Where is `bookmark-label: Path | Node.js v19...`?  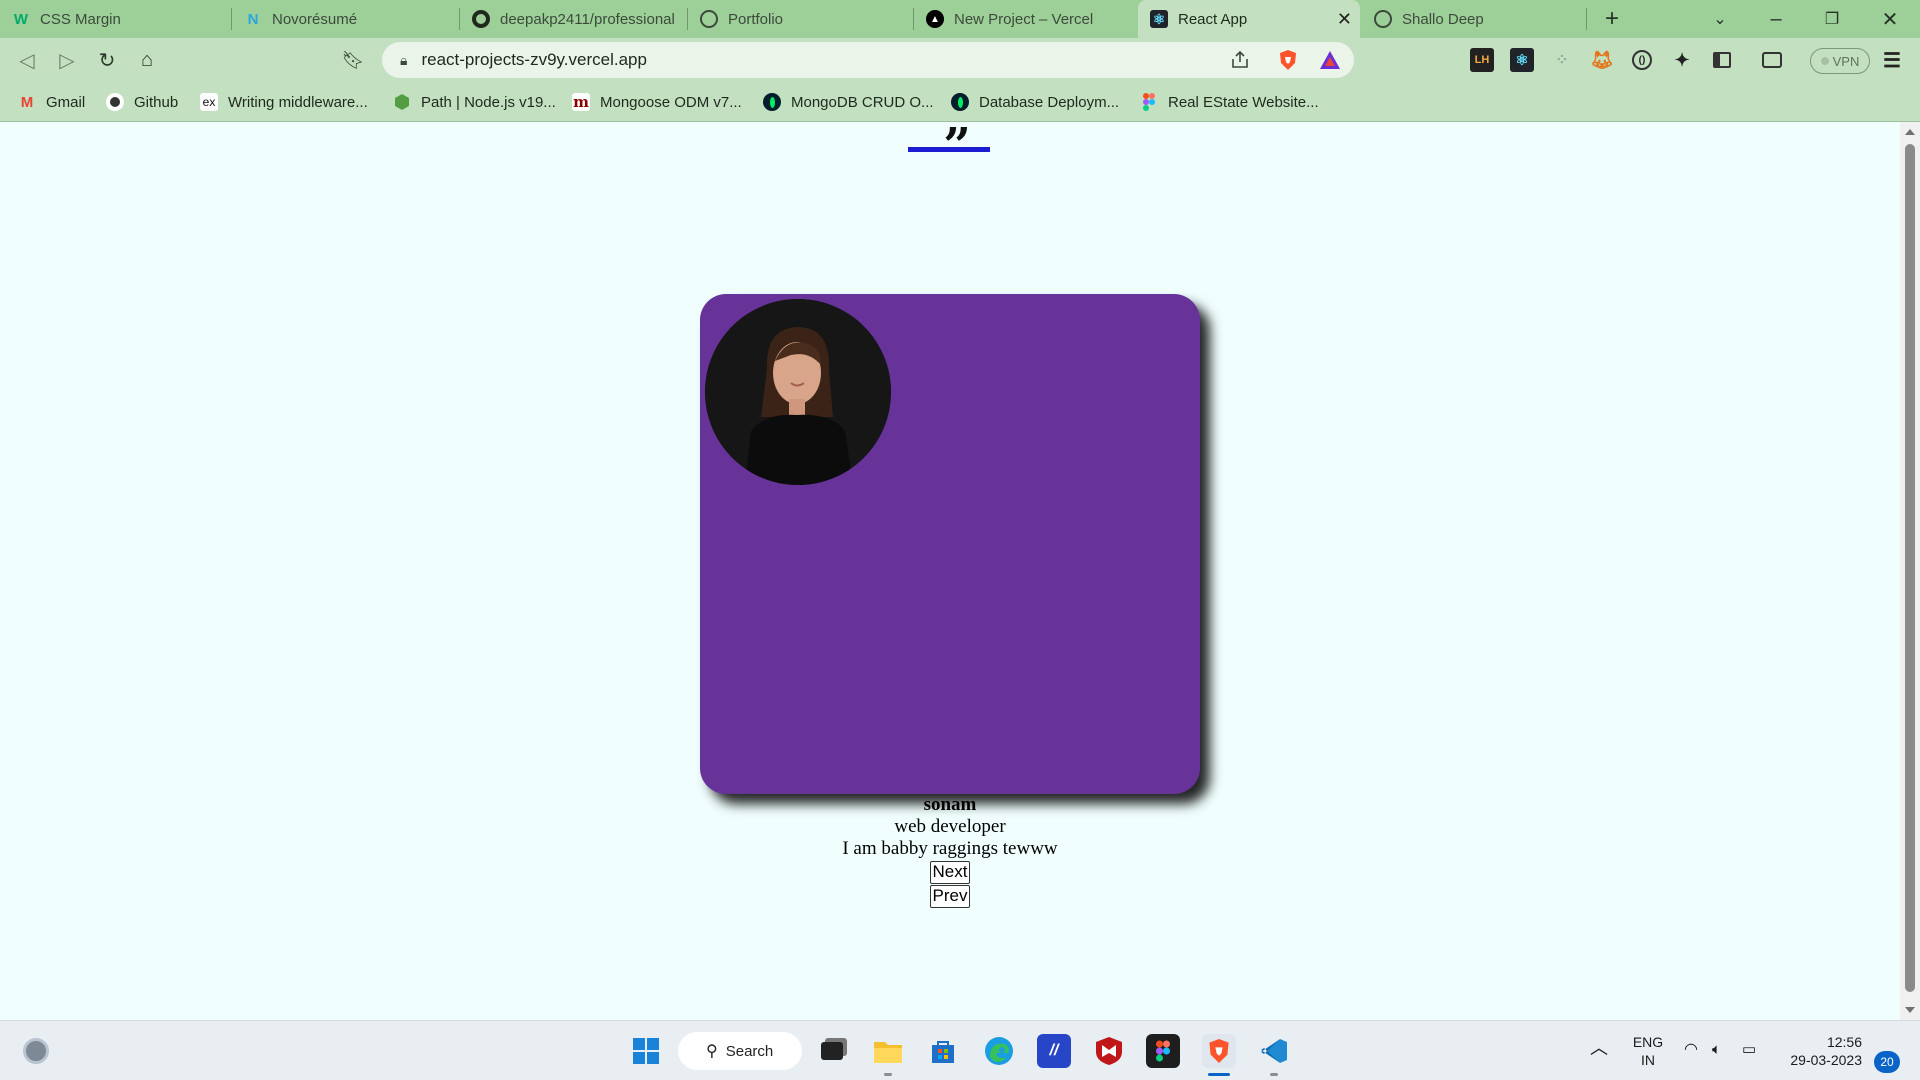
bookmark-label: Path | Node.js v19... is located at coordinates (488, 102).